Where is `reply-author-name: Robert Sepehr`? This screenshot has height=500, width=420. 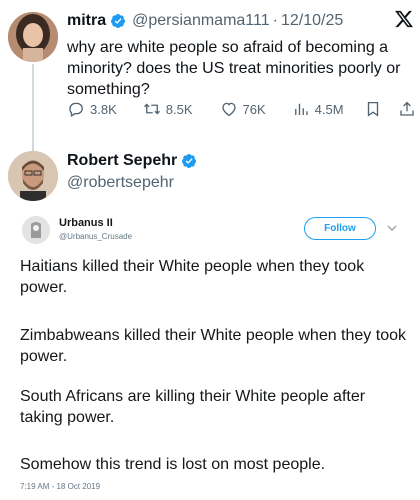 reply-author-name: Robert Sepehr is located at coordinates (122, 161).